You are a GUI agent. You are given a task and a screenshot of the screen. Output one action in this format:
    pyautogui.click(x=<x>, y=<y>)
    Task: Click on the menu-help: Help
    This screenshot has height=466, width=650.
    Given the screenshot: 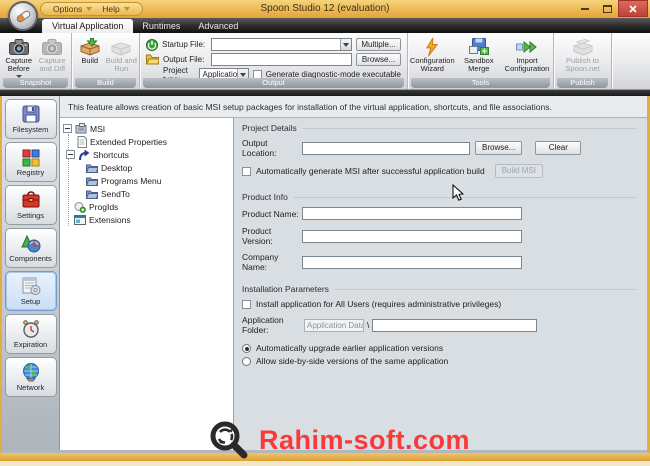 What is the action you would take?
    pyautogui.click(x=116, y=9)
    